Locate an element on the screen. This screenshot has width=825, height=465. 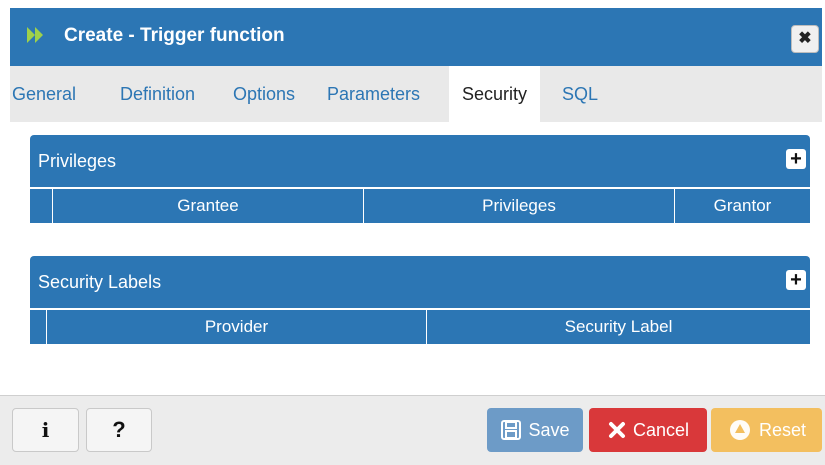
column-header-grantee: Grantee is located at coordinates (207, 206).